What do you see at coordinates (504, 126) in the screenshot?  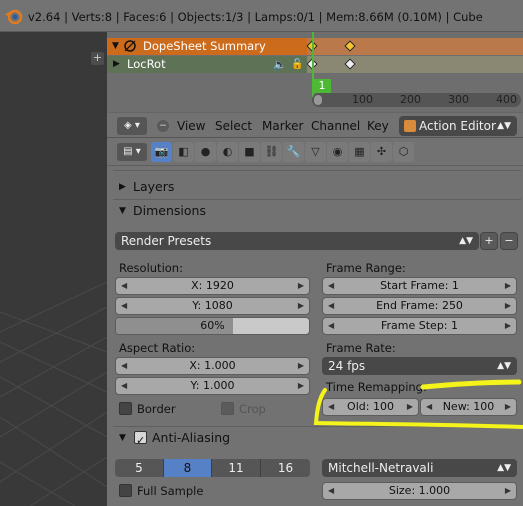 I see `dropdown-arrow-icon: ▲▼` at bounding box center [504, 126].